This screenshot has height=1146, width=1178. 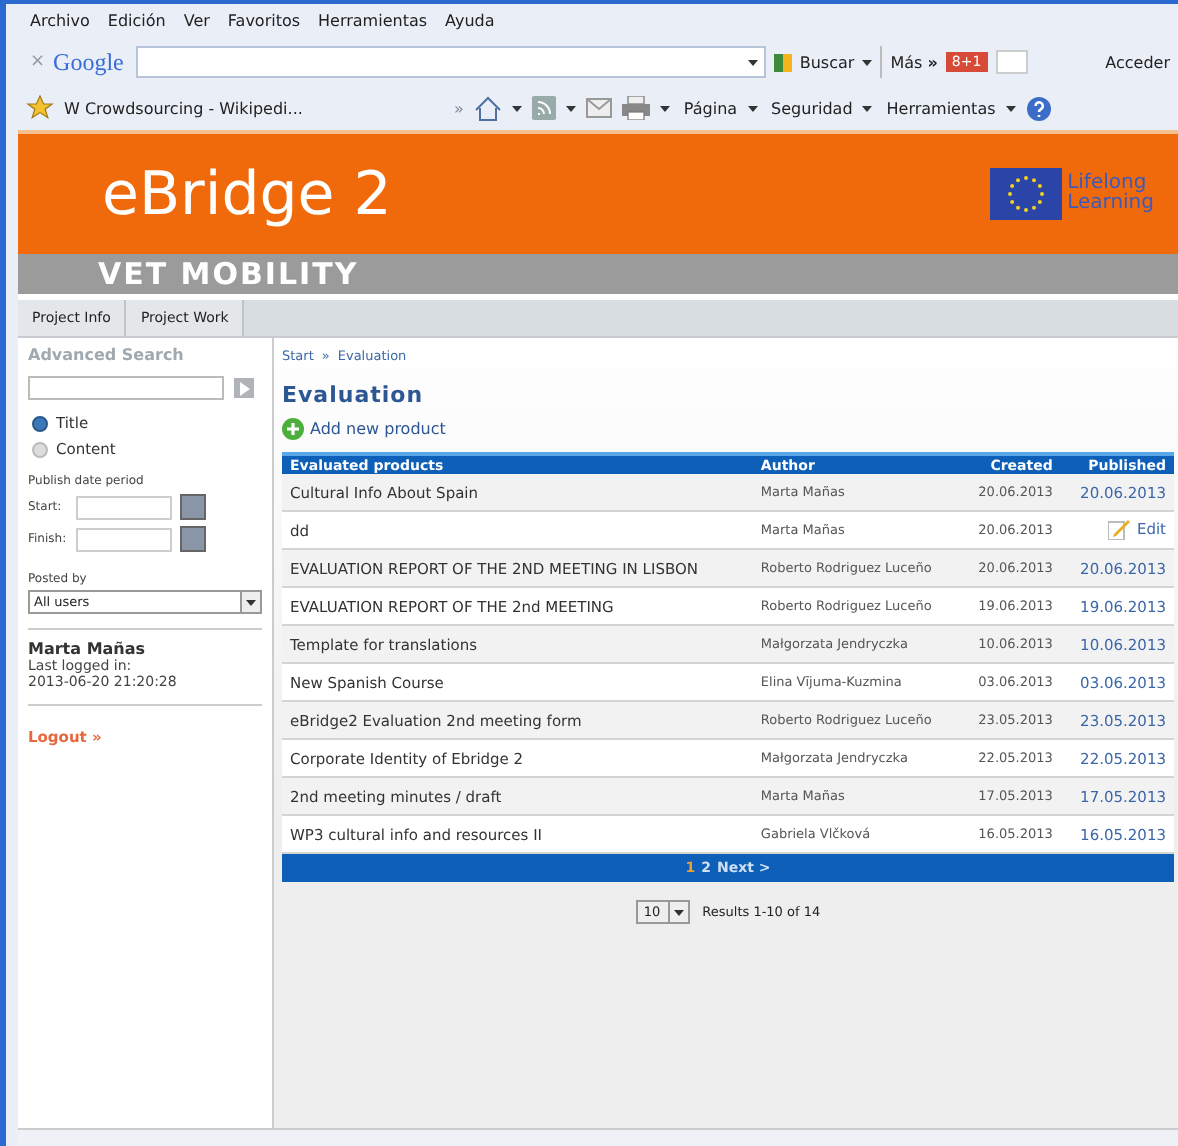 I want to click on toolbar-menu: Seguridad, so click(x=812, y=108).